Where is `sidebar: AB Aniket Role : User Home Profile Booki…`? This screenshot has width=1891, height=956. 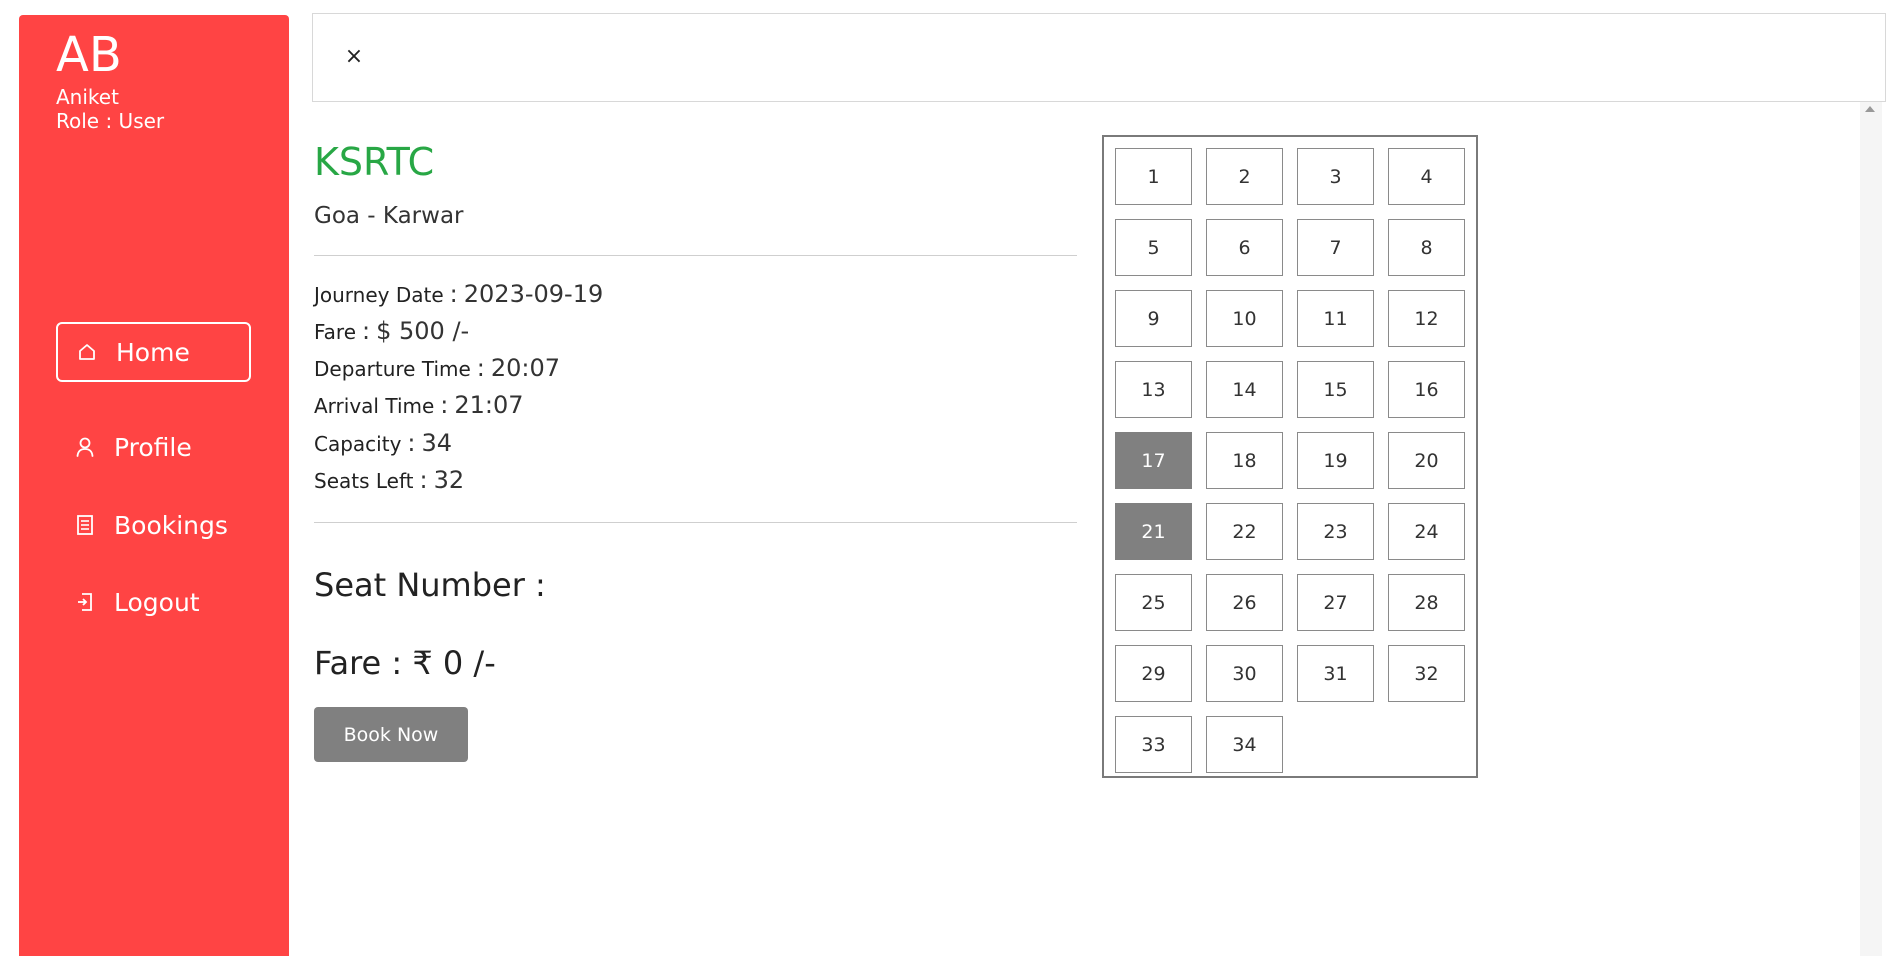 sidebar: AB Aniket Role : User Home Profile Booki… is located at coordinates (154, 485).